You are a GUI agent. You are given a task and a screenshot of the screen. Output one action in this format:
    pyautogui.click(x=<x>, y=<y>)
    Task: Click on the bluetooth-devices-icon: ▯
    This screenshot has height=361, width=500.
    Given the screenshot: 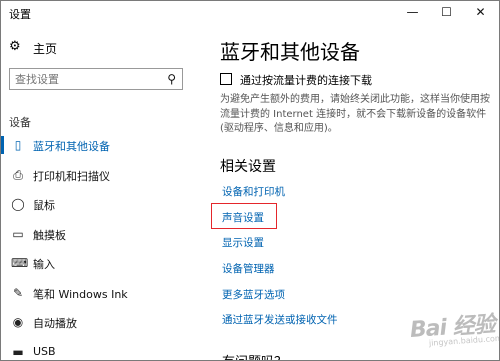 What is the action you would take?
    pyautogui.click(x=18, y=145)
    